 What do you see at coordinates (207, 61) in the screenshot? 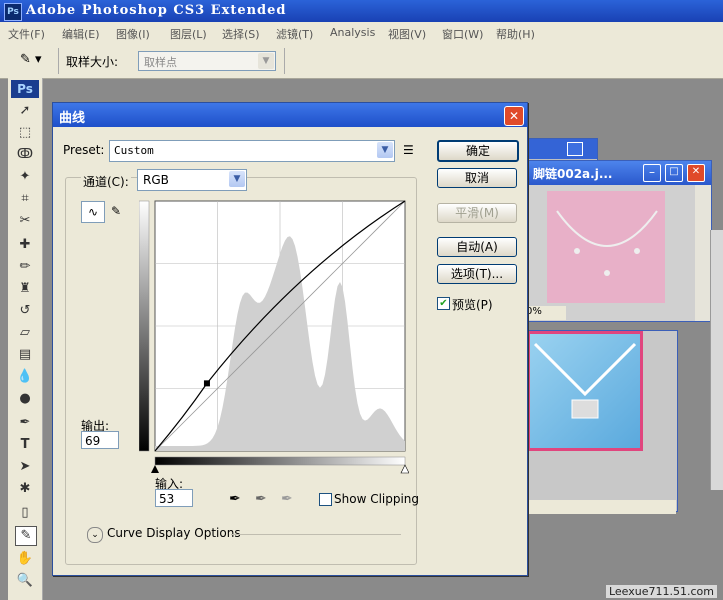
I see `sample-size-select: 取样点 ▼` at bounding box center [207, 61].